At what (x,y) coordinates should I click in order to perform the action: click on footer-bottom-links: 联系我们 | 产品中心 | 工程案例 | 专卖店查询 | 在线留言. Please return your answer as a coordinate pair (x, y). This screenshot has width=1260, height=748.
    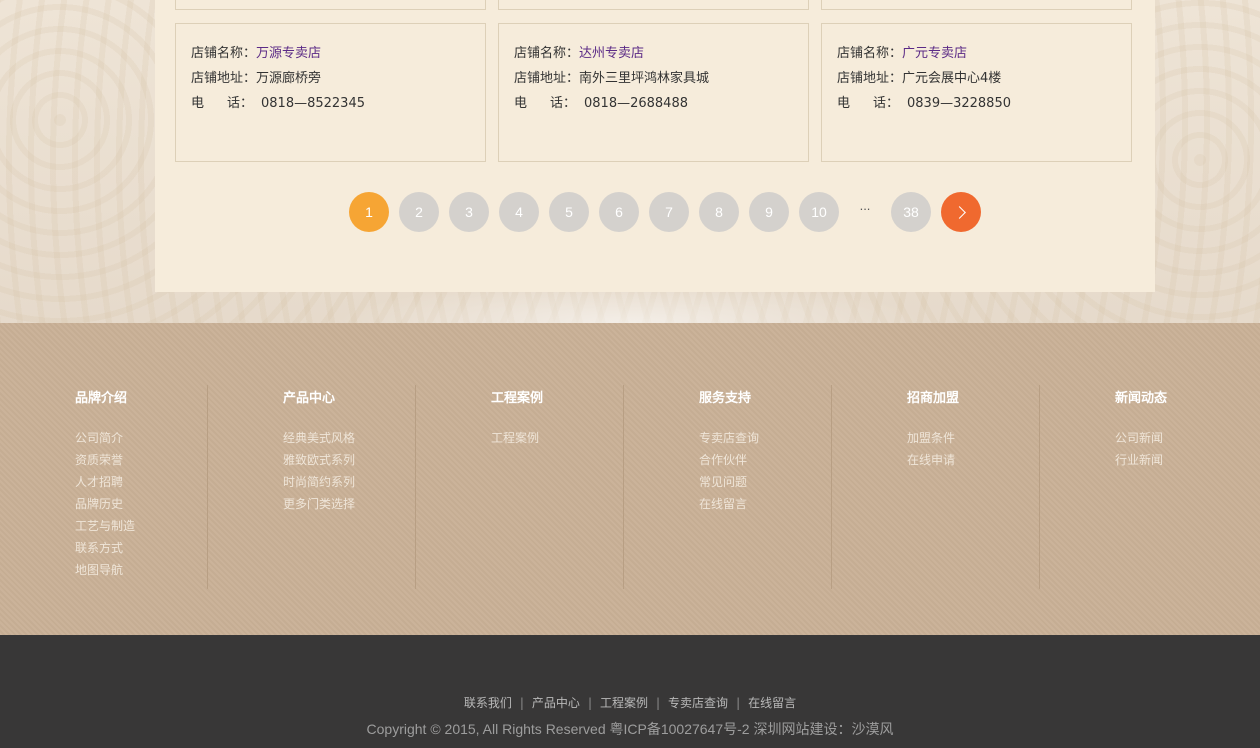
    Looking at the image, I should click on (630, 702).